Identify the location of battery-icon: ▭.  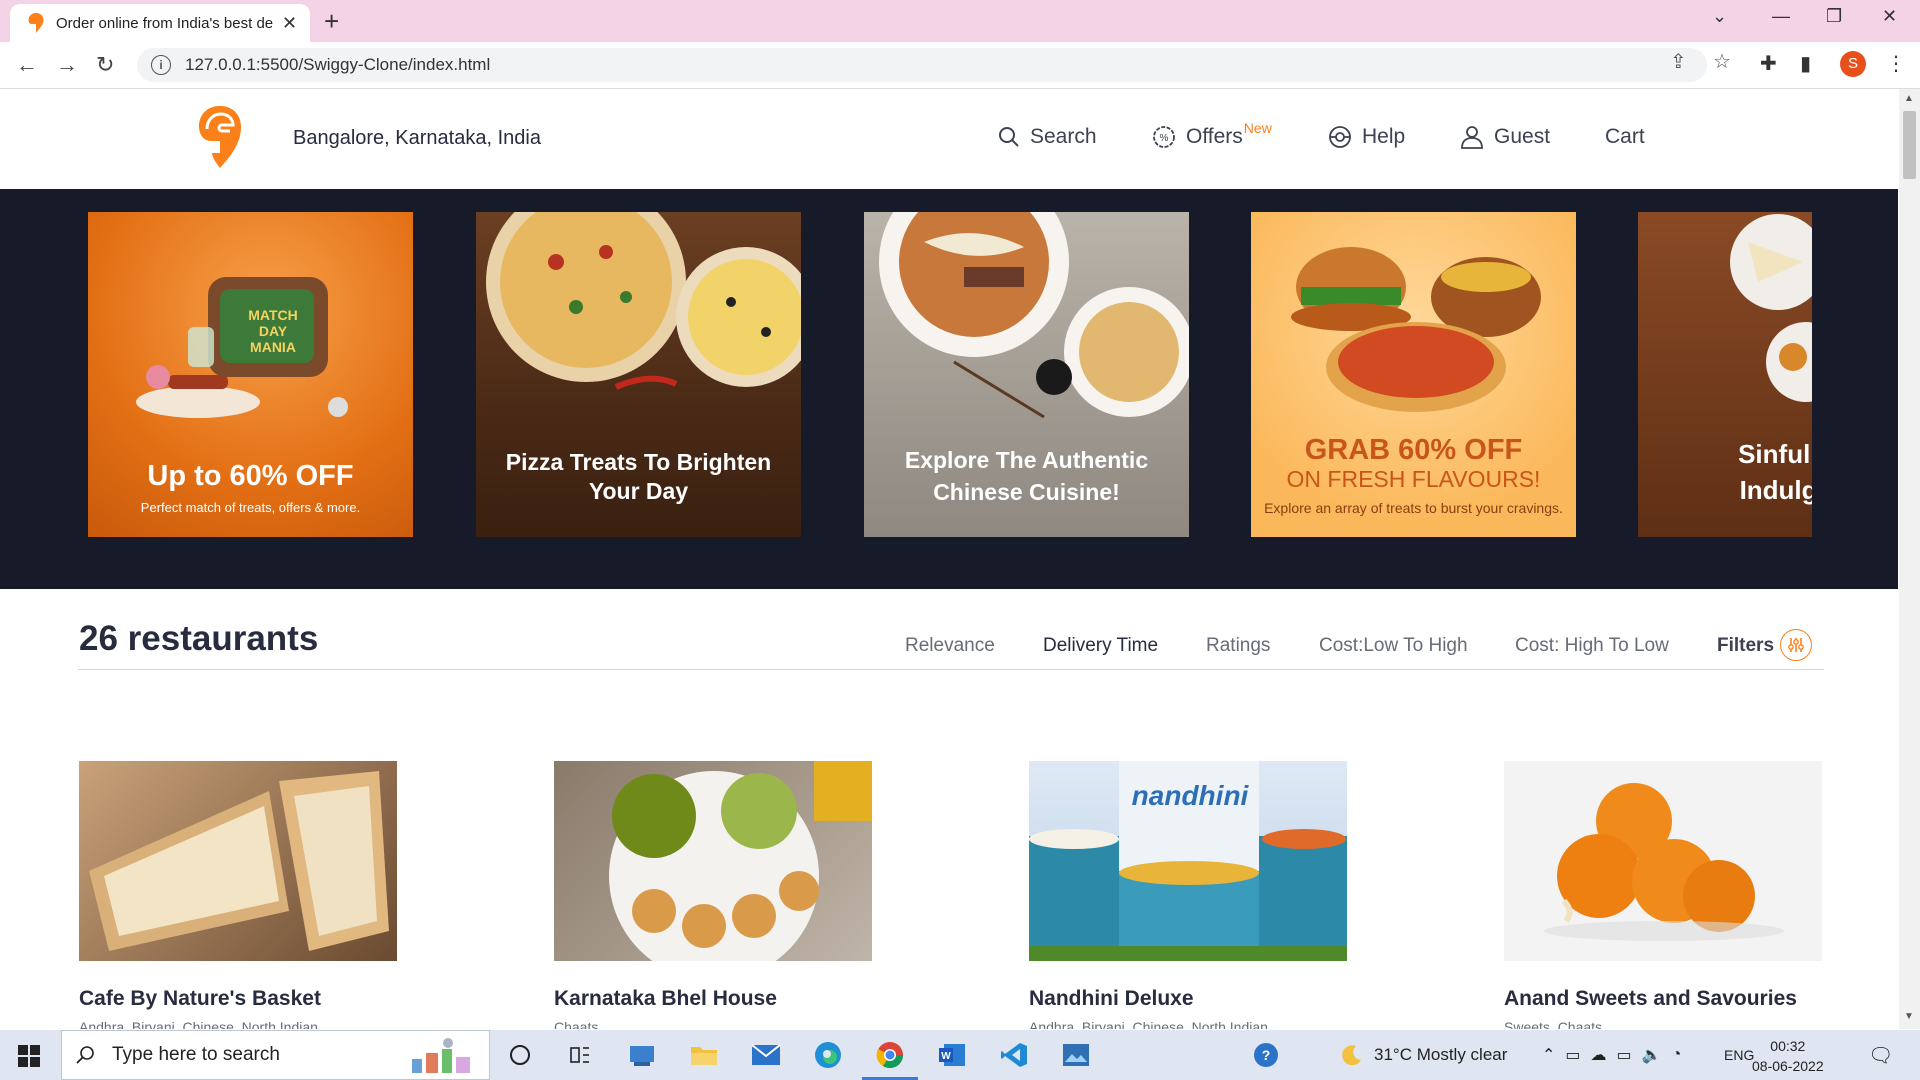
(1629, 1055).